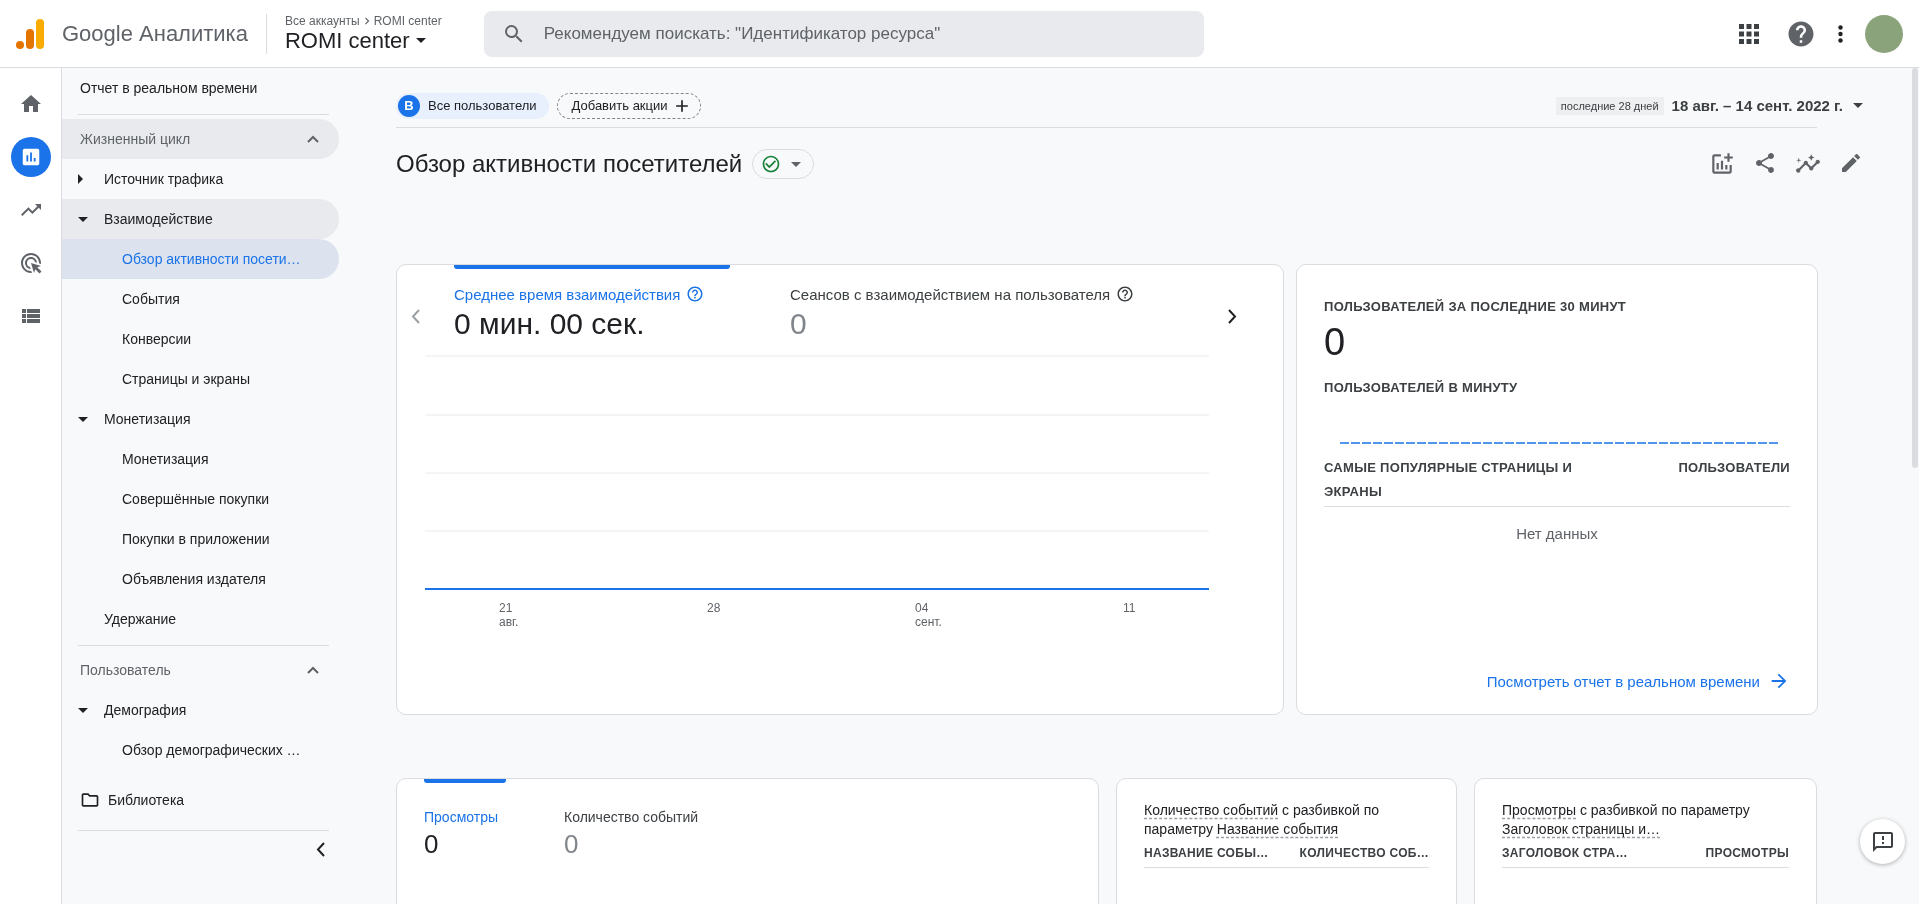  What do you see at coordinates (90, 800) in the screenshot?
I see `folder-icon` at bounding box center [90, 800].